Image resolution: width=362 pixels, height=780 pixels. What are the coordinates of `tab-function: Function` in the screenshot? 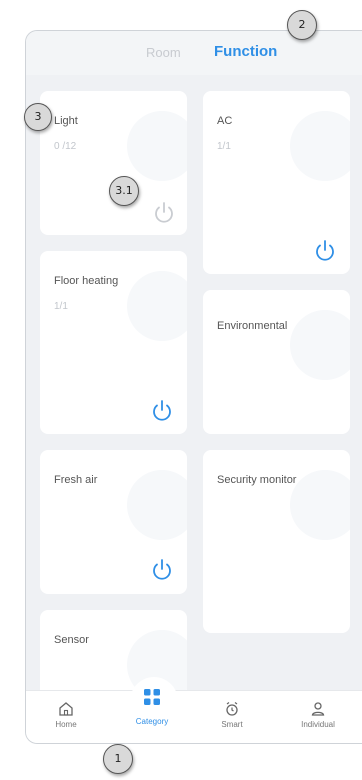 It's located at (245, 51).